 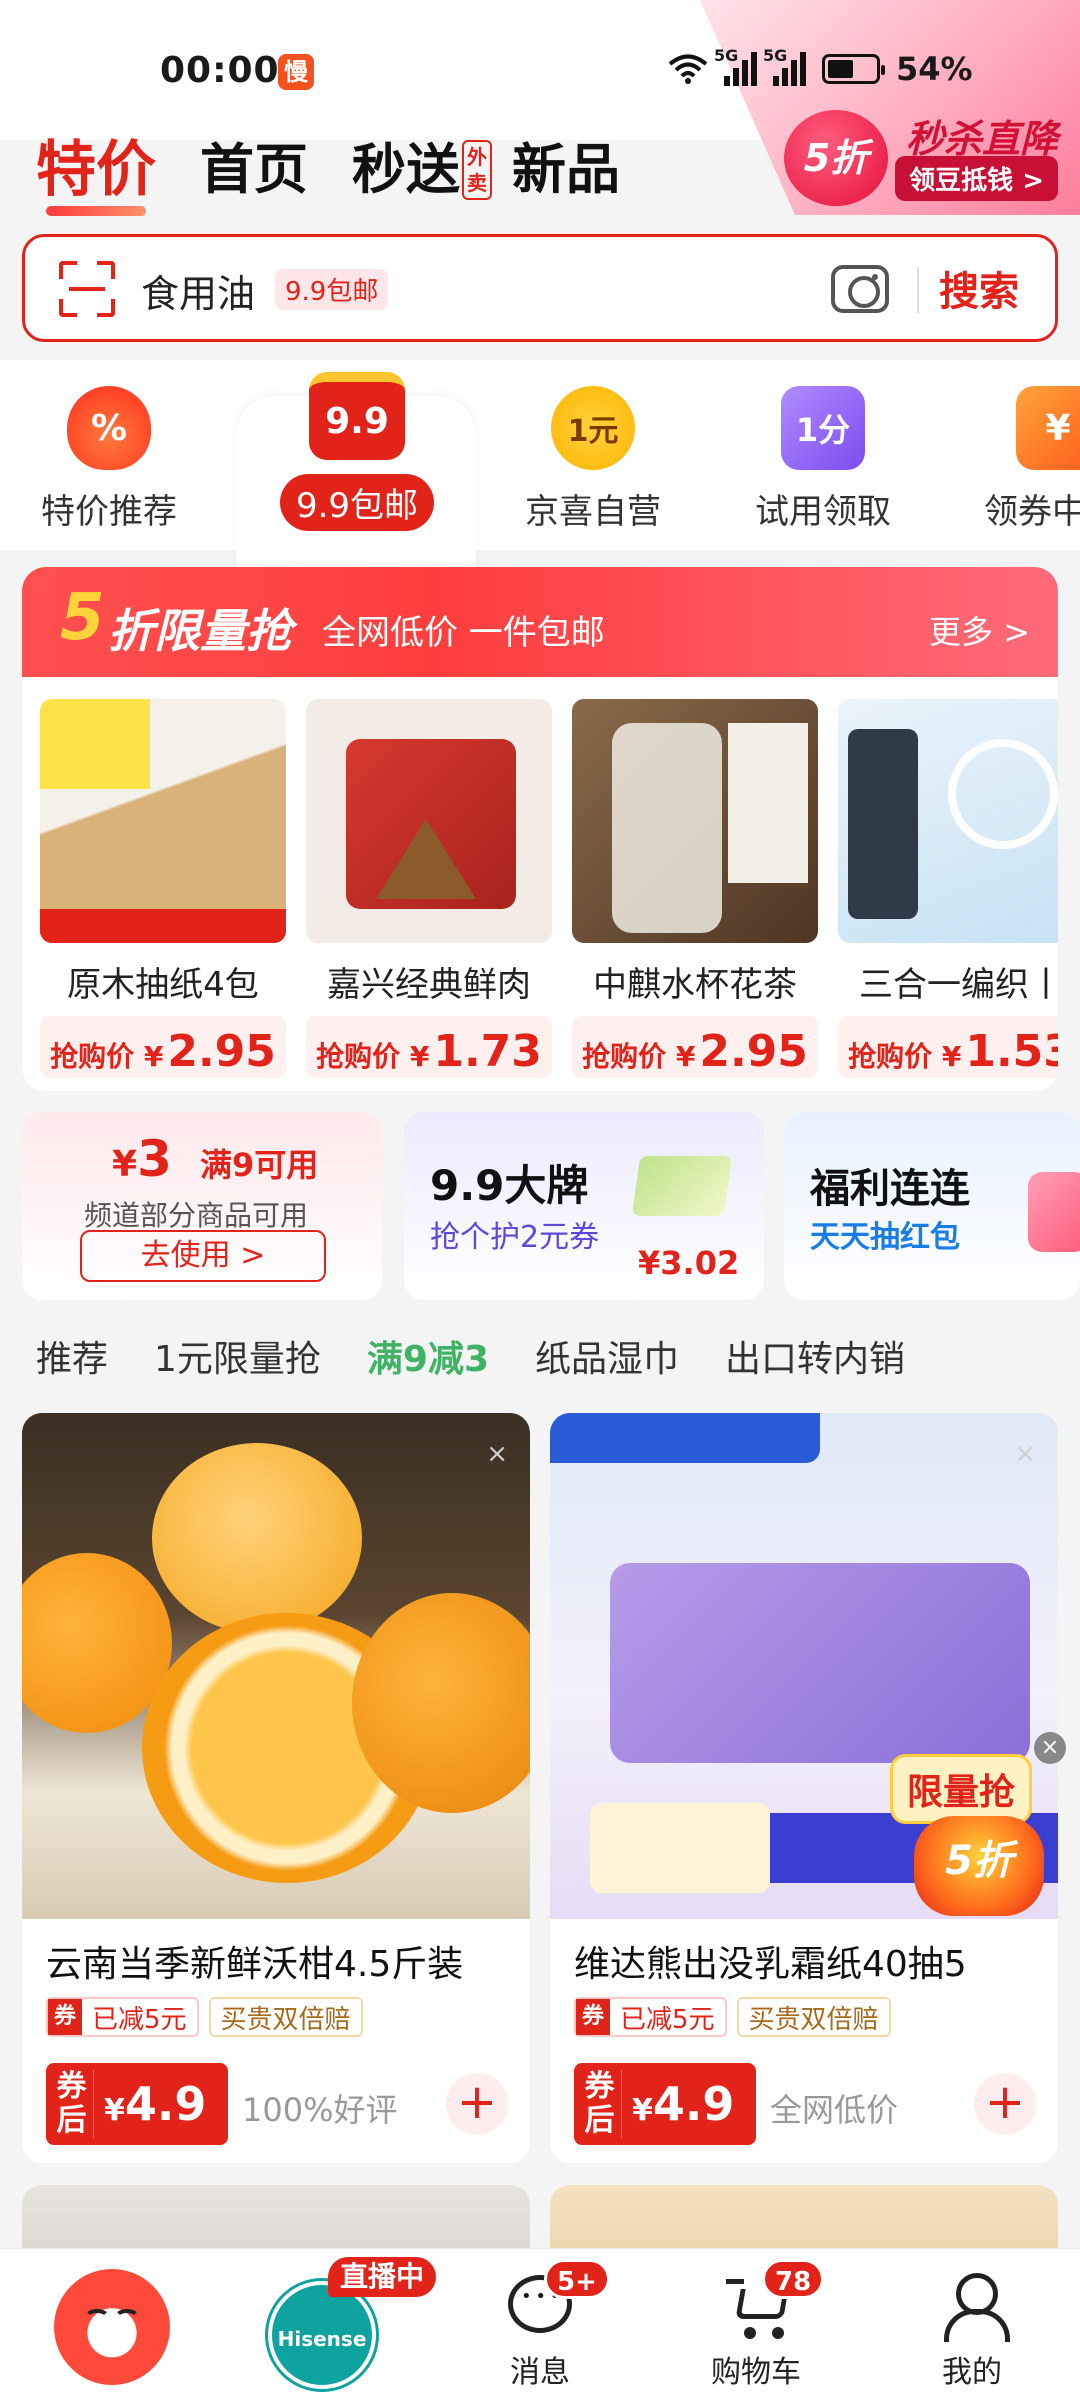 What do you see at coordinates (976, 178) in the screenshot?
I see `promo-subtitle: 领豆抵钱 >` at bounding box center [976, 178].